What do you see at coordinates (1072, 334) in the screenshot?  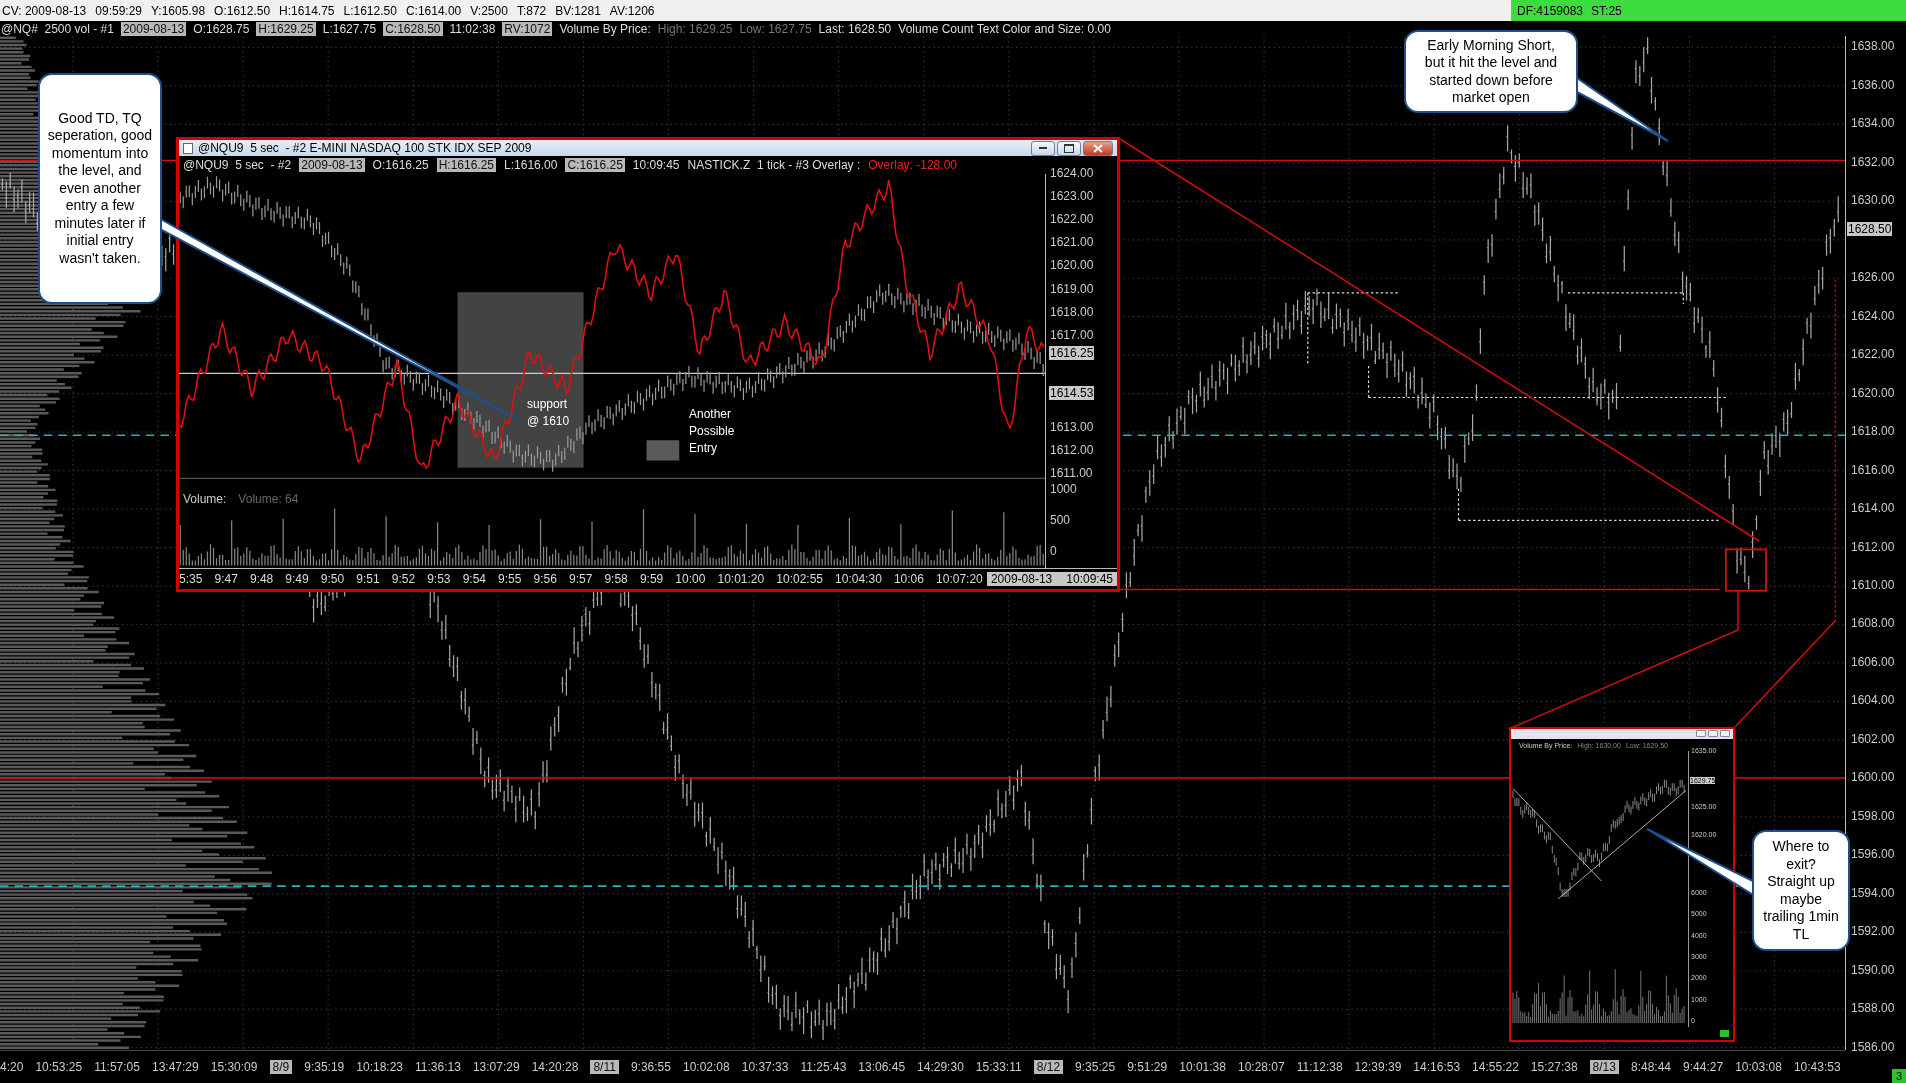 I see `price-axis-label: 1617.00` at bounding box center [1072, 334].